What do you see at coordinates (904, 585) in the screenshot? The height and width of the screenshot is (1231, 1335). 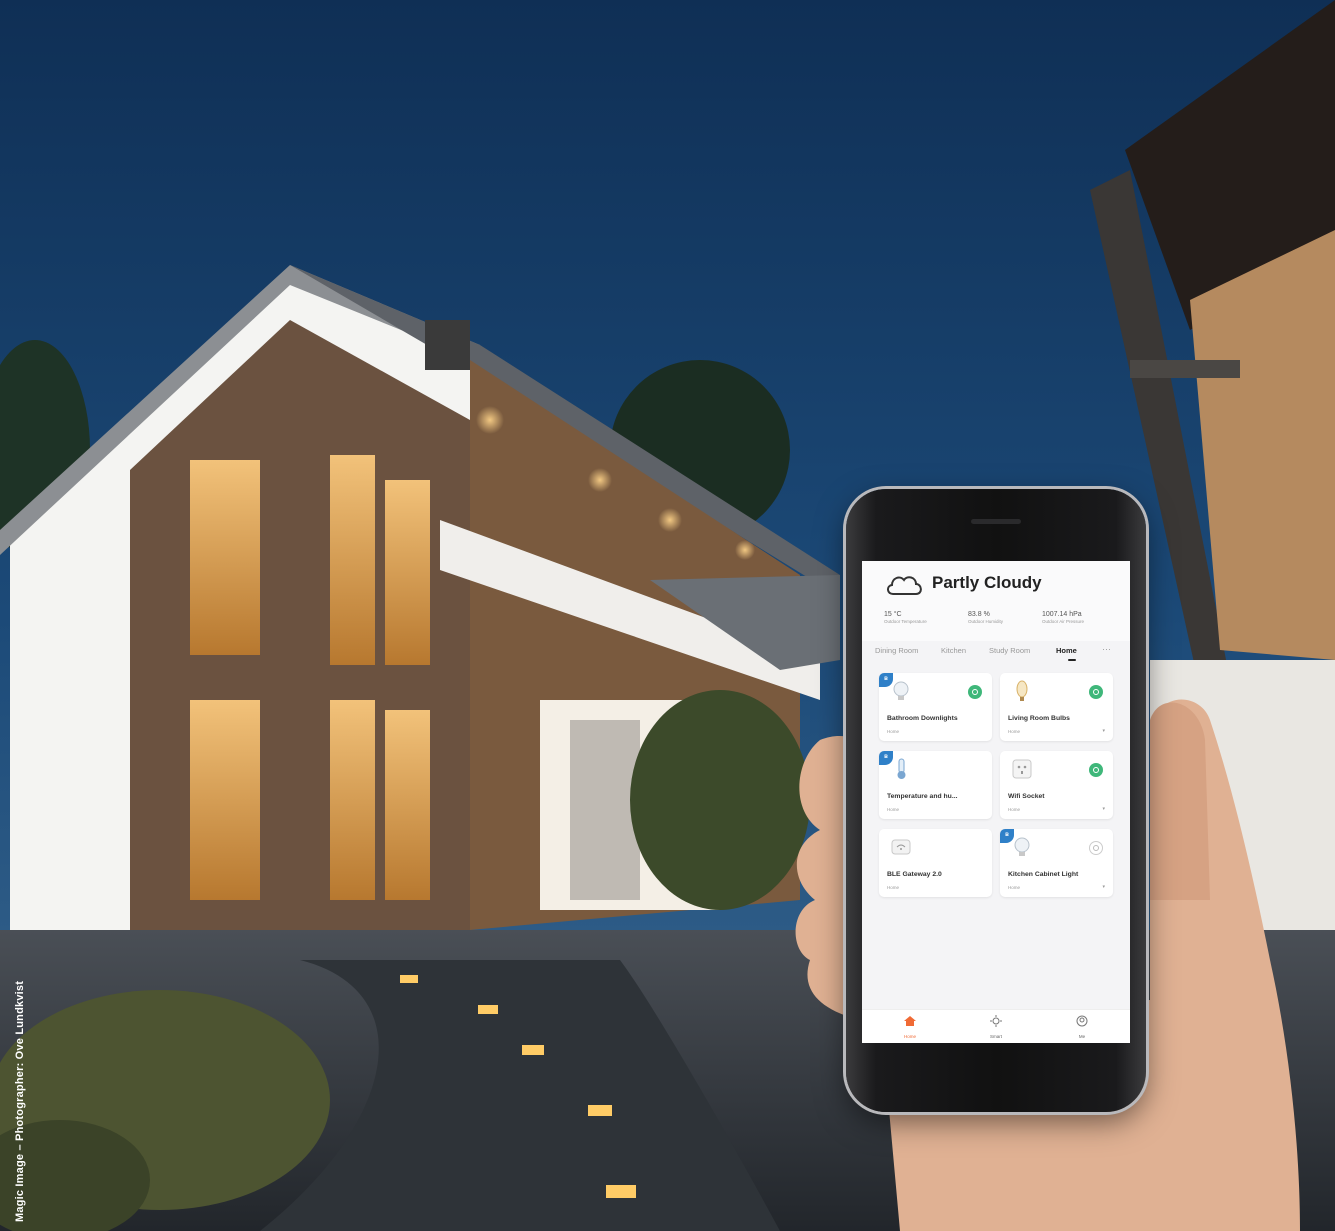 I see `cloud-icon` at bounding box center [904, 585].